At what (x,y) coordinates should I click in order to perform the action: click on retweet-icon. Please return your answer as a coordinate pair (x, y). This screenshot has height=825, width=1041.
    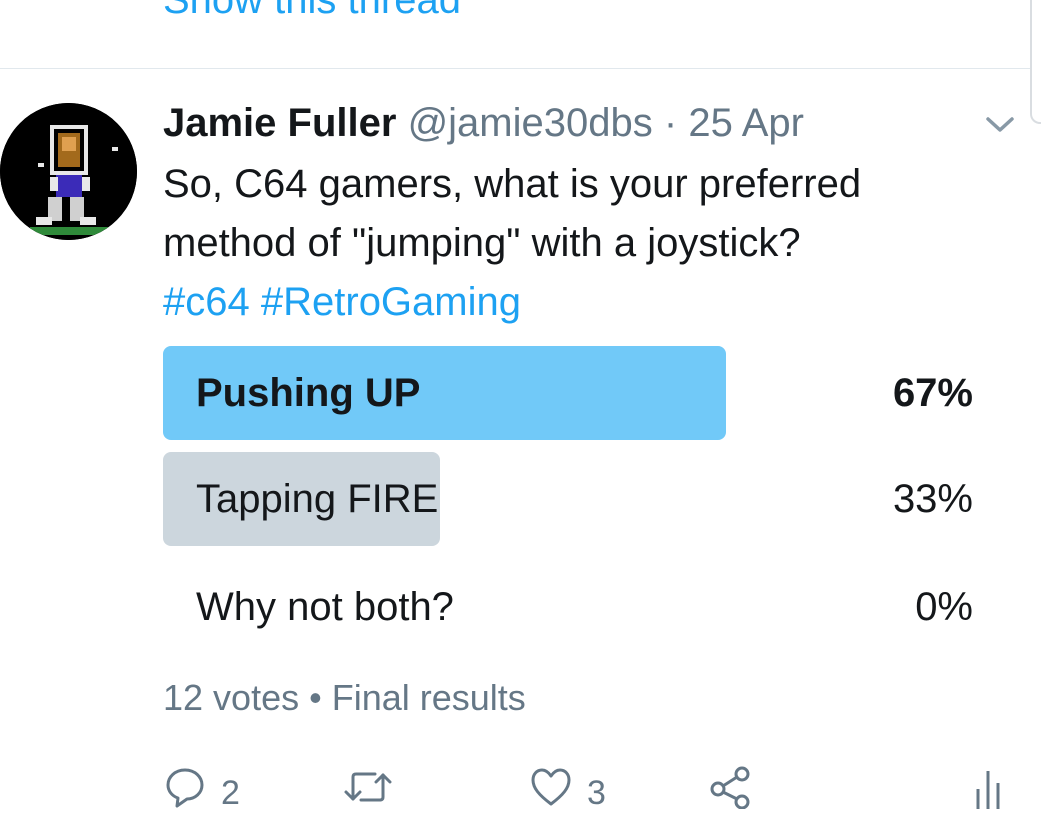
    Looking at the image, I should click on (368, 787).